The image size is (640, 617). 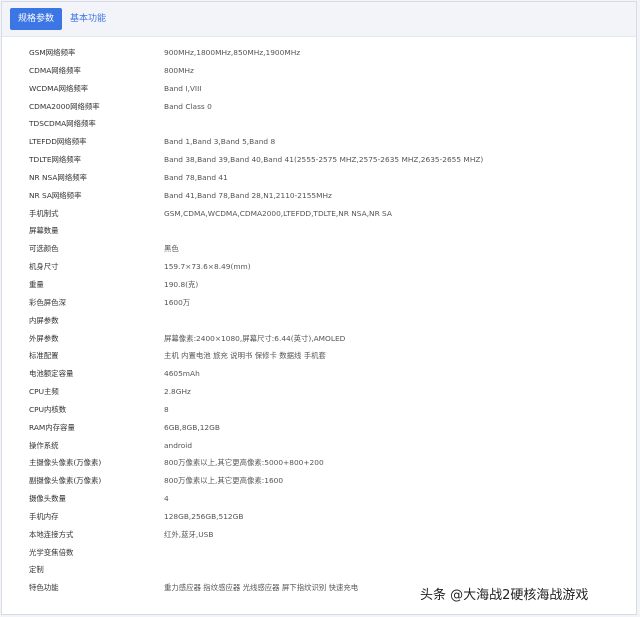 What do you see at coordinates (44, 213) in the screenshot?
I see `spec-name: 手机制式` at bounding box center [44, 213].